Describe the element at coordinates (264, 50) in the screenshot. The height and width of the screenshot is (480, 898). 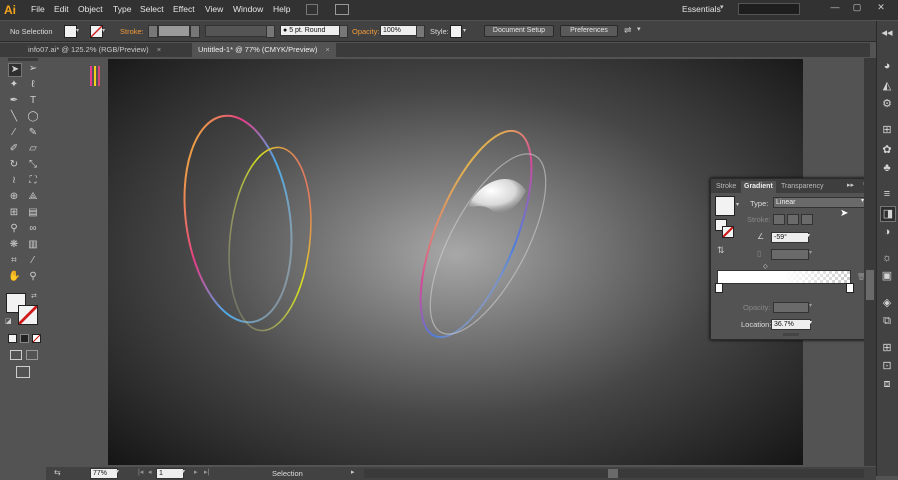
I see `tab-untitled-1: Untitled-1* @ 77% (CMYK/Preview) ×` at that location.